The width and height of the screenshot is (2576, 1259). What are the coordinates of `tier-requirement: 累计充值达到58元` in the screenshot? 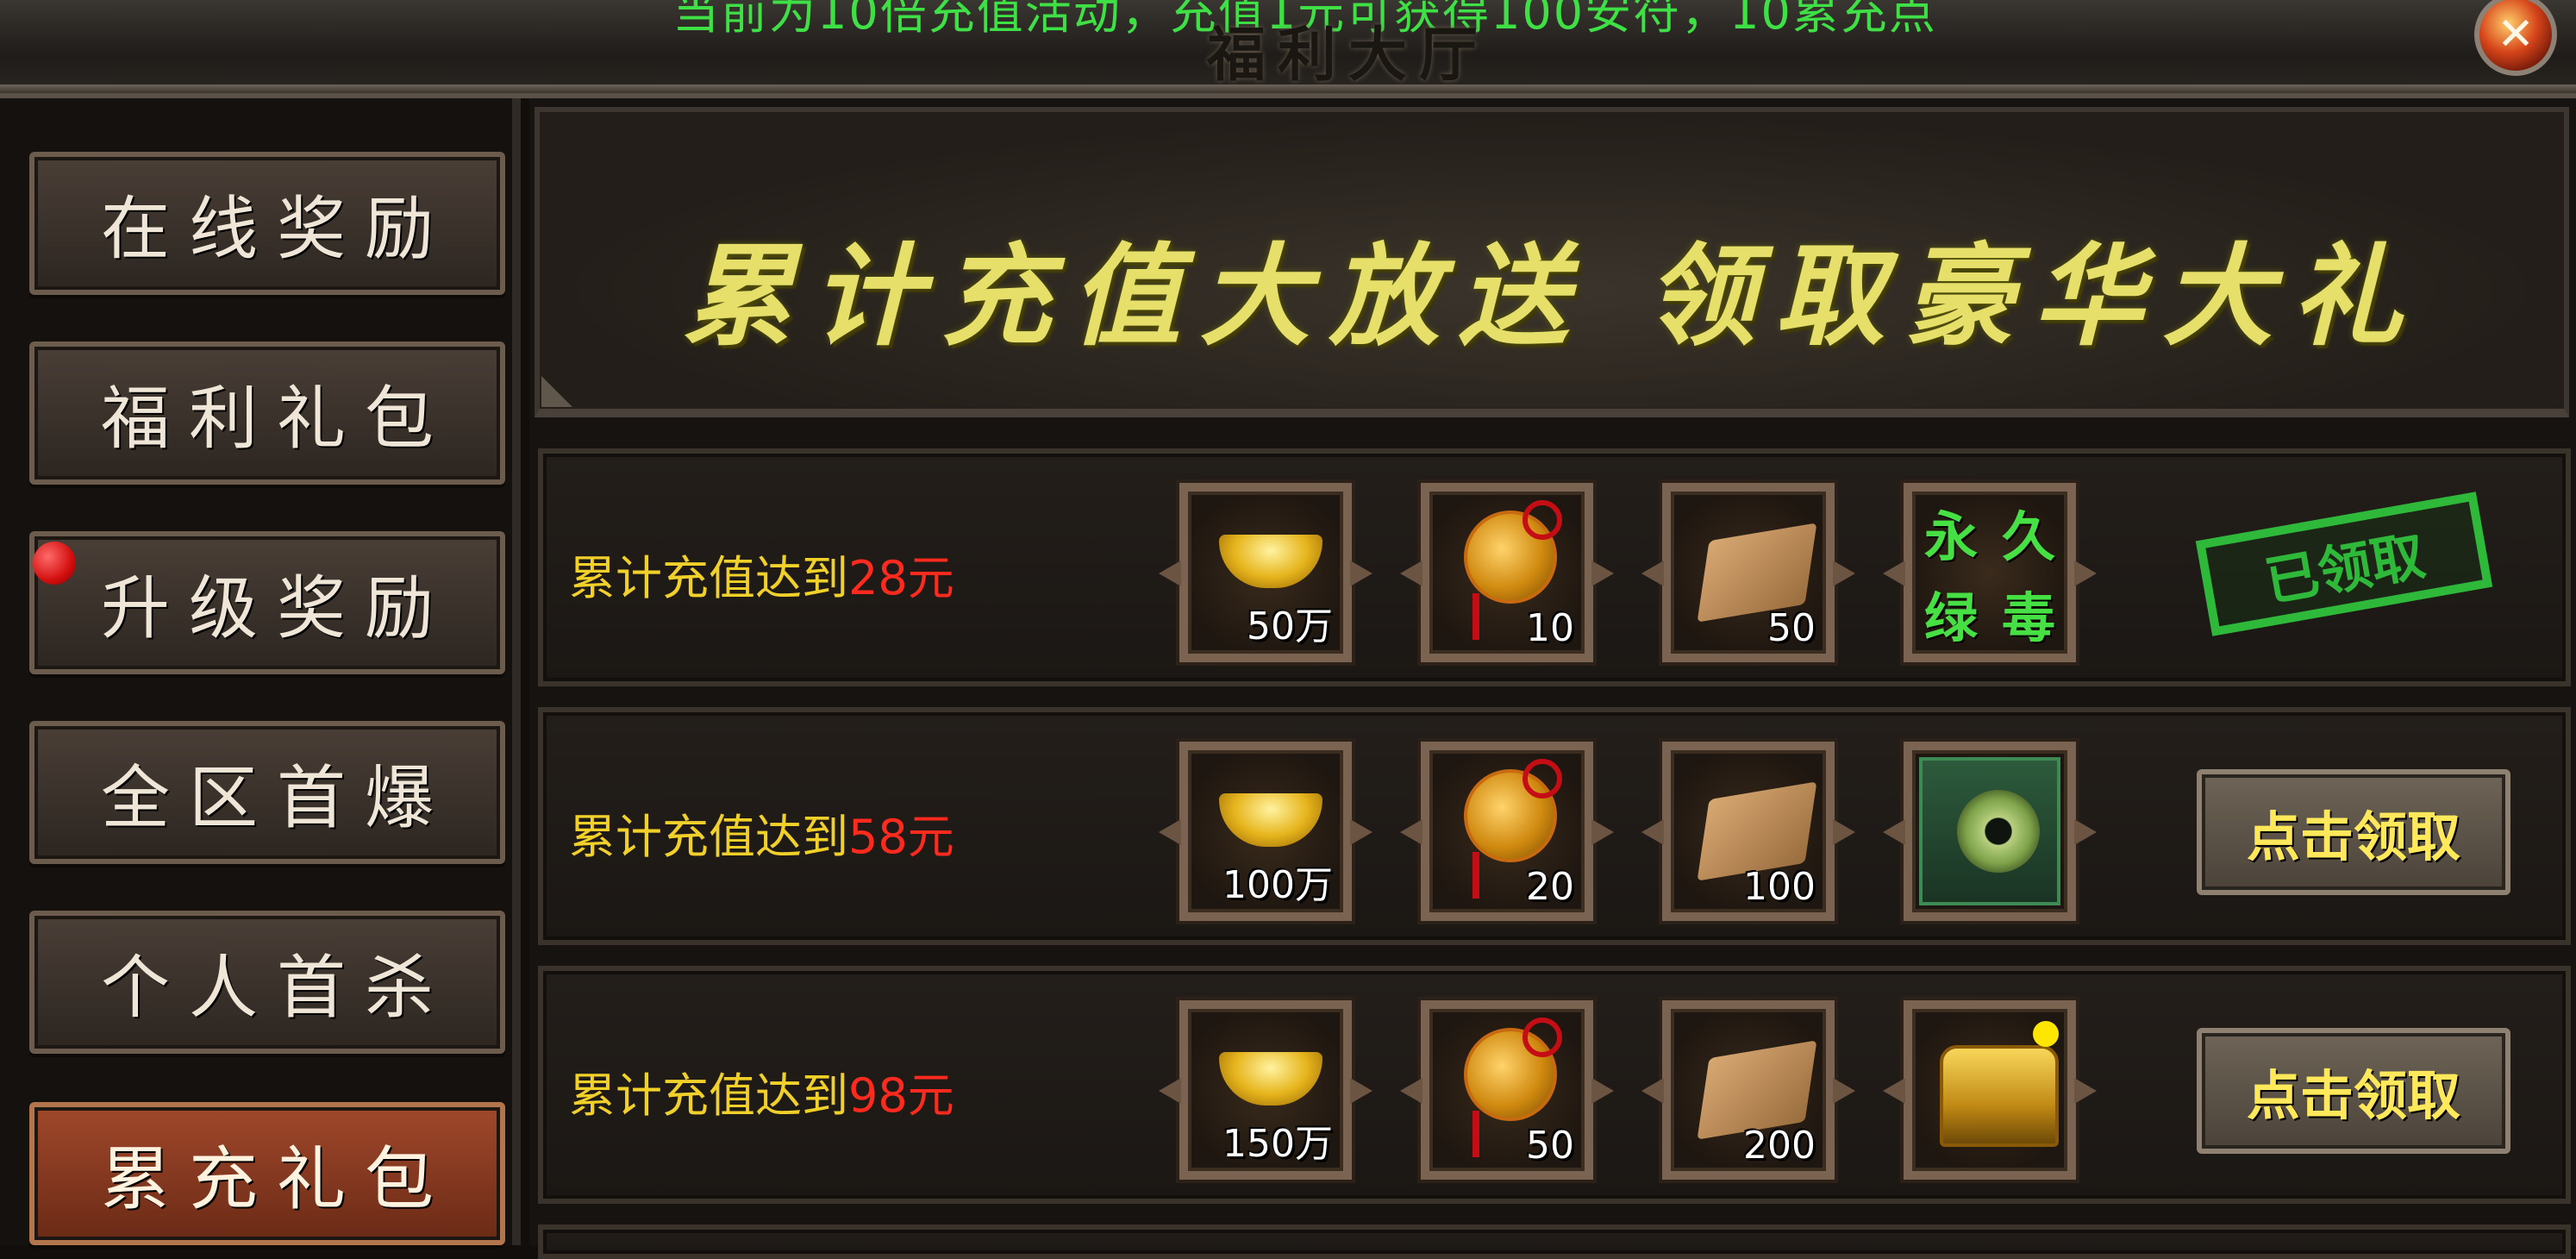 It's located at (761, 833).